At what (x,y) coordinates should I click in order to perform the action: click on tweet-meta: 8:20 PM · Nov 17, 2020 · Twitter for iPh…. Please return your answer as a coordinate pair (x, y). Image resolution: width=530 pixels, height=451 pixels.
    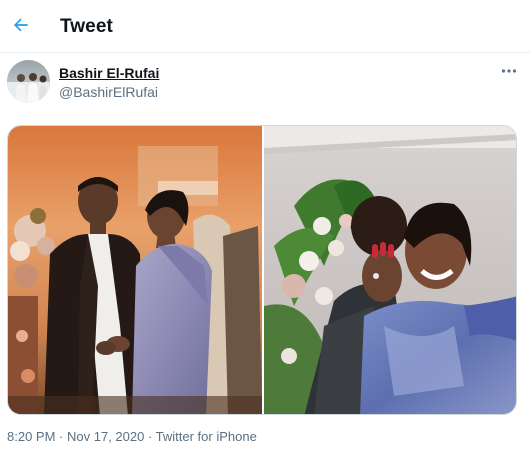
    Looking at the image, I should click on (132, 436).